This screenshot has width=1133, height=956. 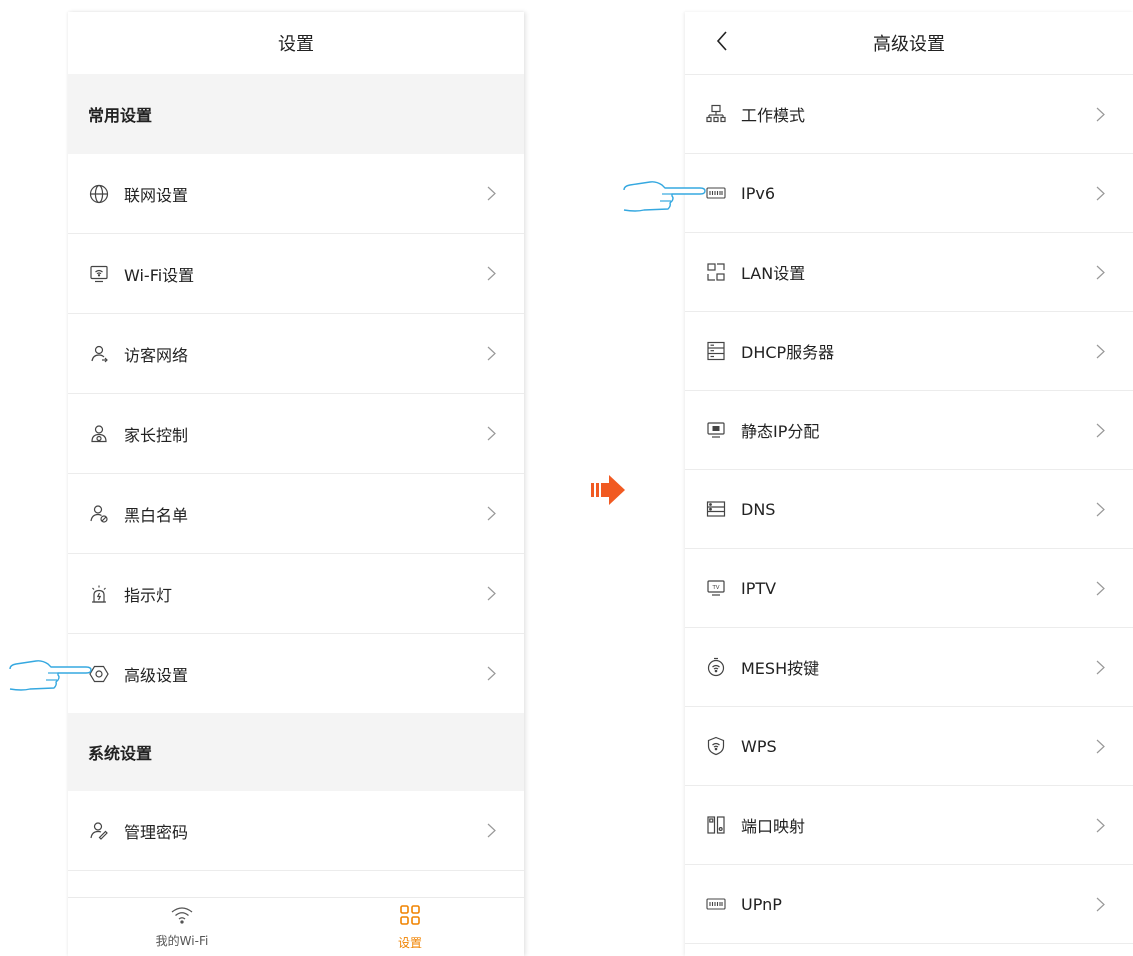 I want to click on tab-label: 我的Wi-Fi, so click(x=182, y=940).